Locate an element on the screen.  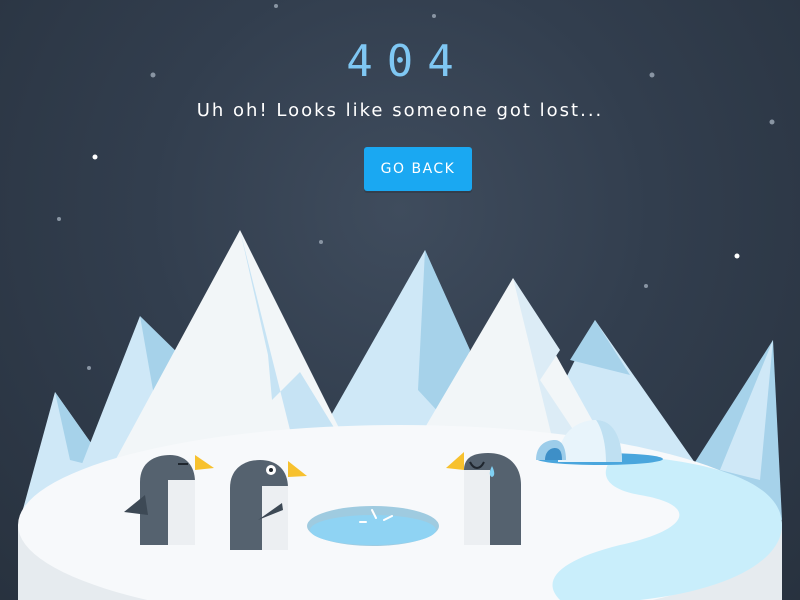
go-back-button: GO BACK is located at coordinates (418, 169).